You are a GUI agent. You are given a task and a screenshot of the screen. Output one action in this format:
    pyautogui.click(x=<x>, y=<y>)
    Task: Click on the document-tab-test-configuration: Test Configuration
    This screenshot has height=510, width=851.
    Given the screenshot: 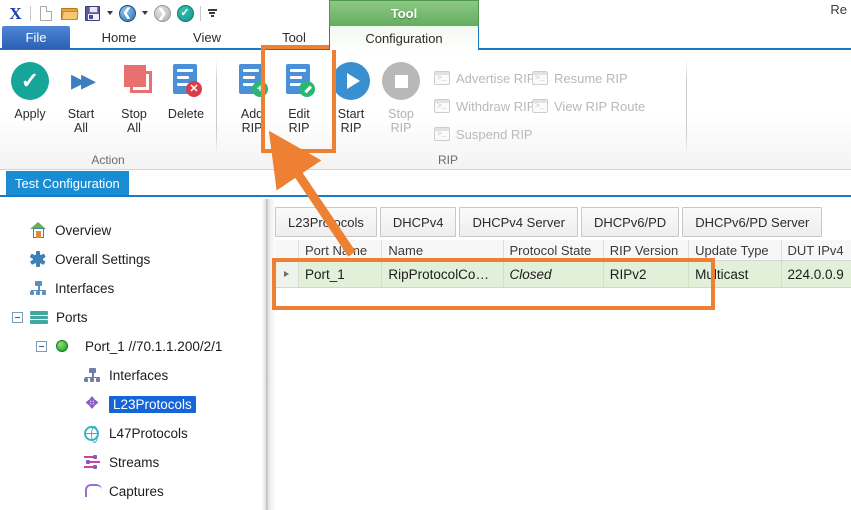 What is the action you would take?
    pyautogui.click(x=67, y=183)
    